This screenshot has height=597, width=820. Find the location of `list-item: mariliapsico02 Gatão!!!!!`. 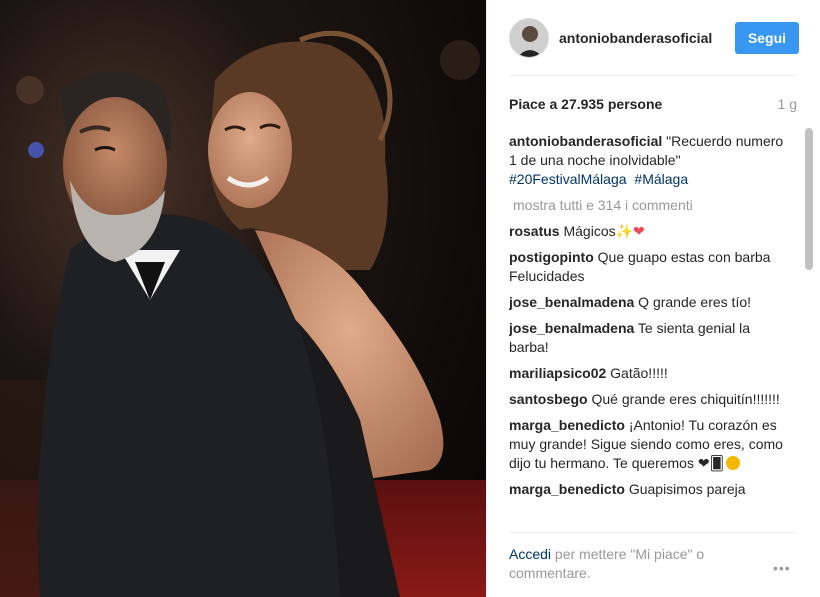

list-item: mariliapsico02 Gatão!!!!! is located at coordinates (651, 373).